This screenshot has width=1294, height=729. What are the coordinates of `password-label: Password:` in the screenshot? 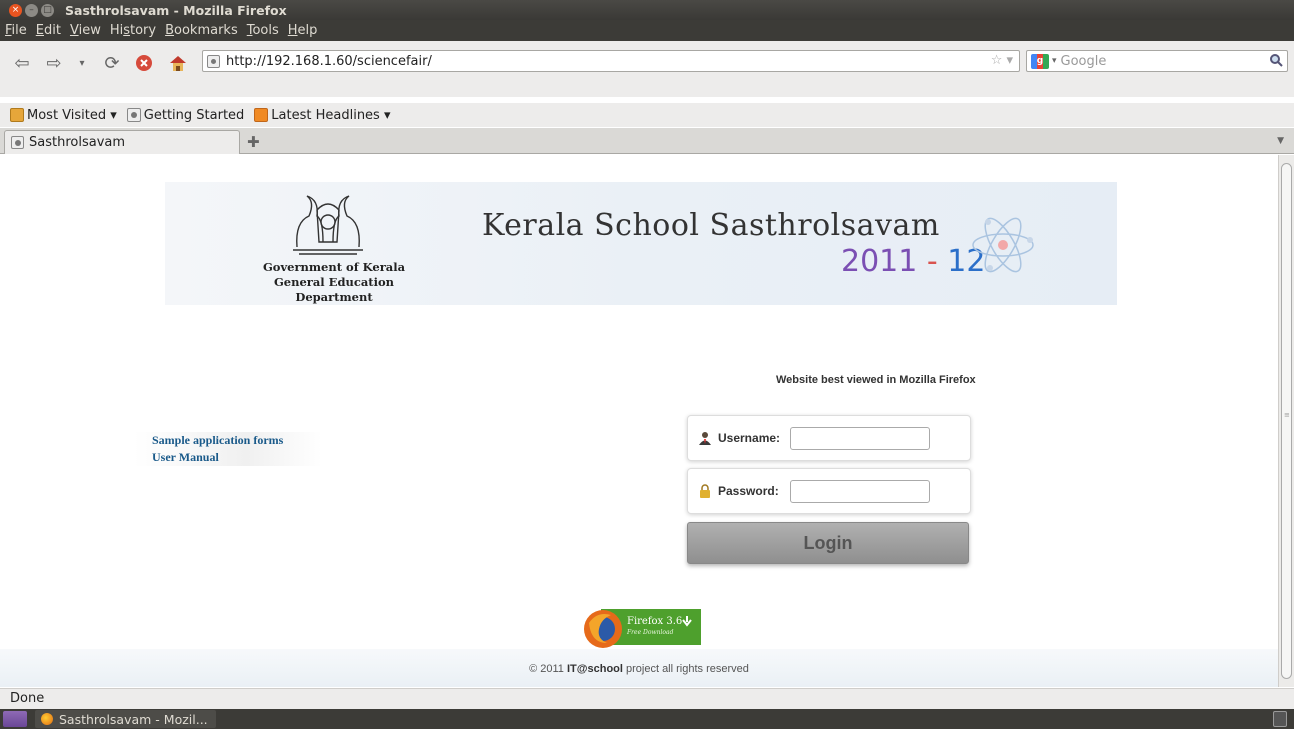 It's located at (748, 491).